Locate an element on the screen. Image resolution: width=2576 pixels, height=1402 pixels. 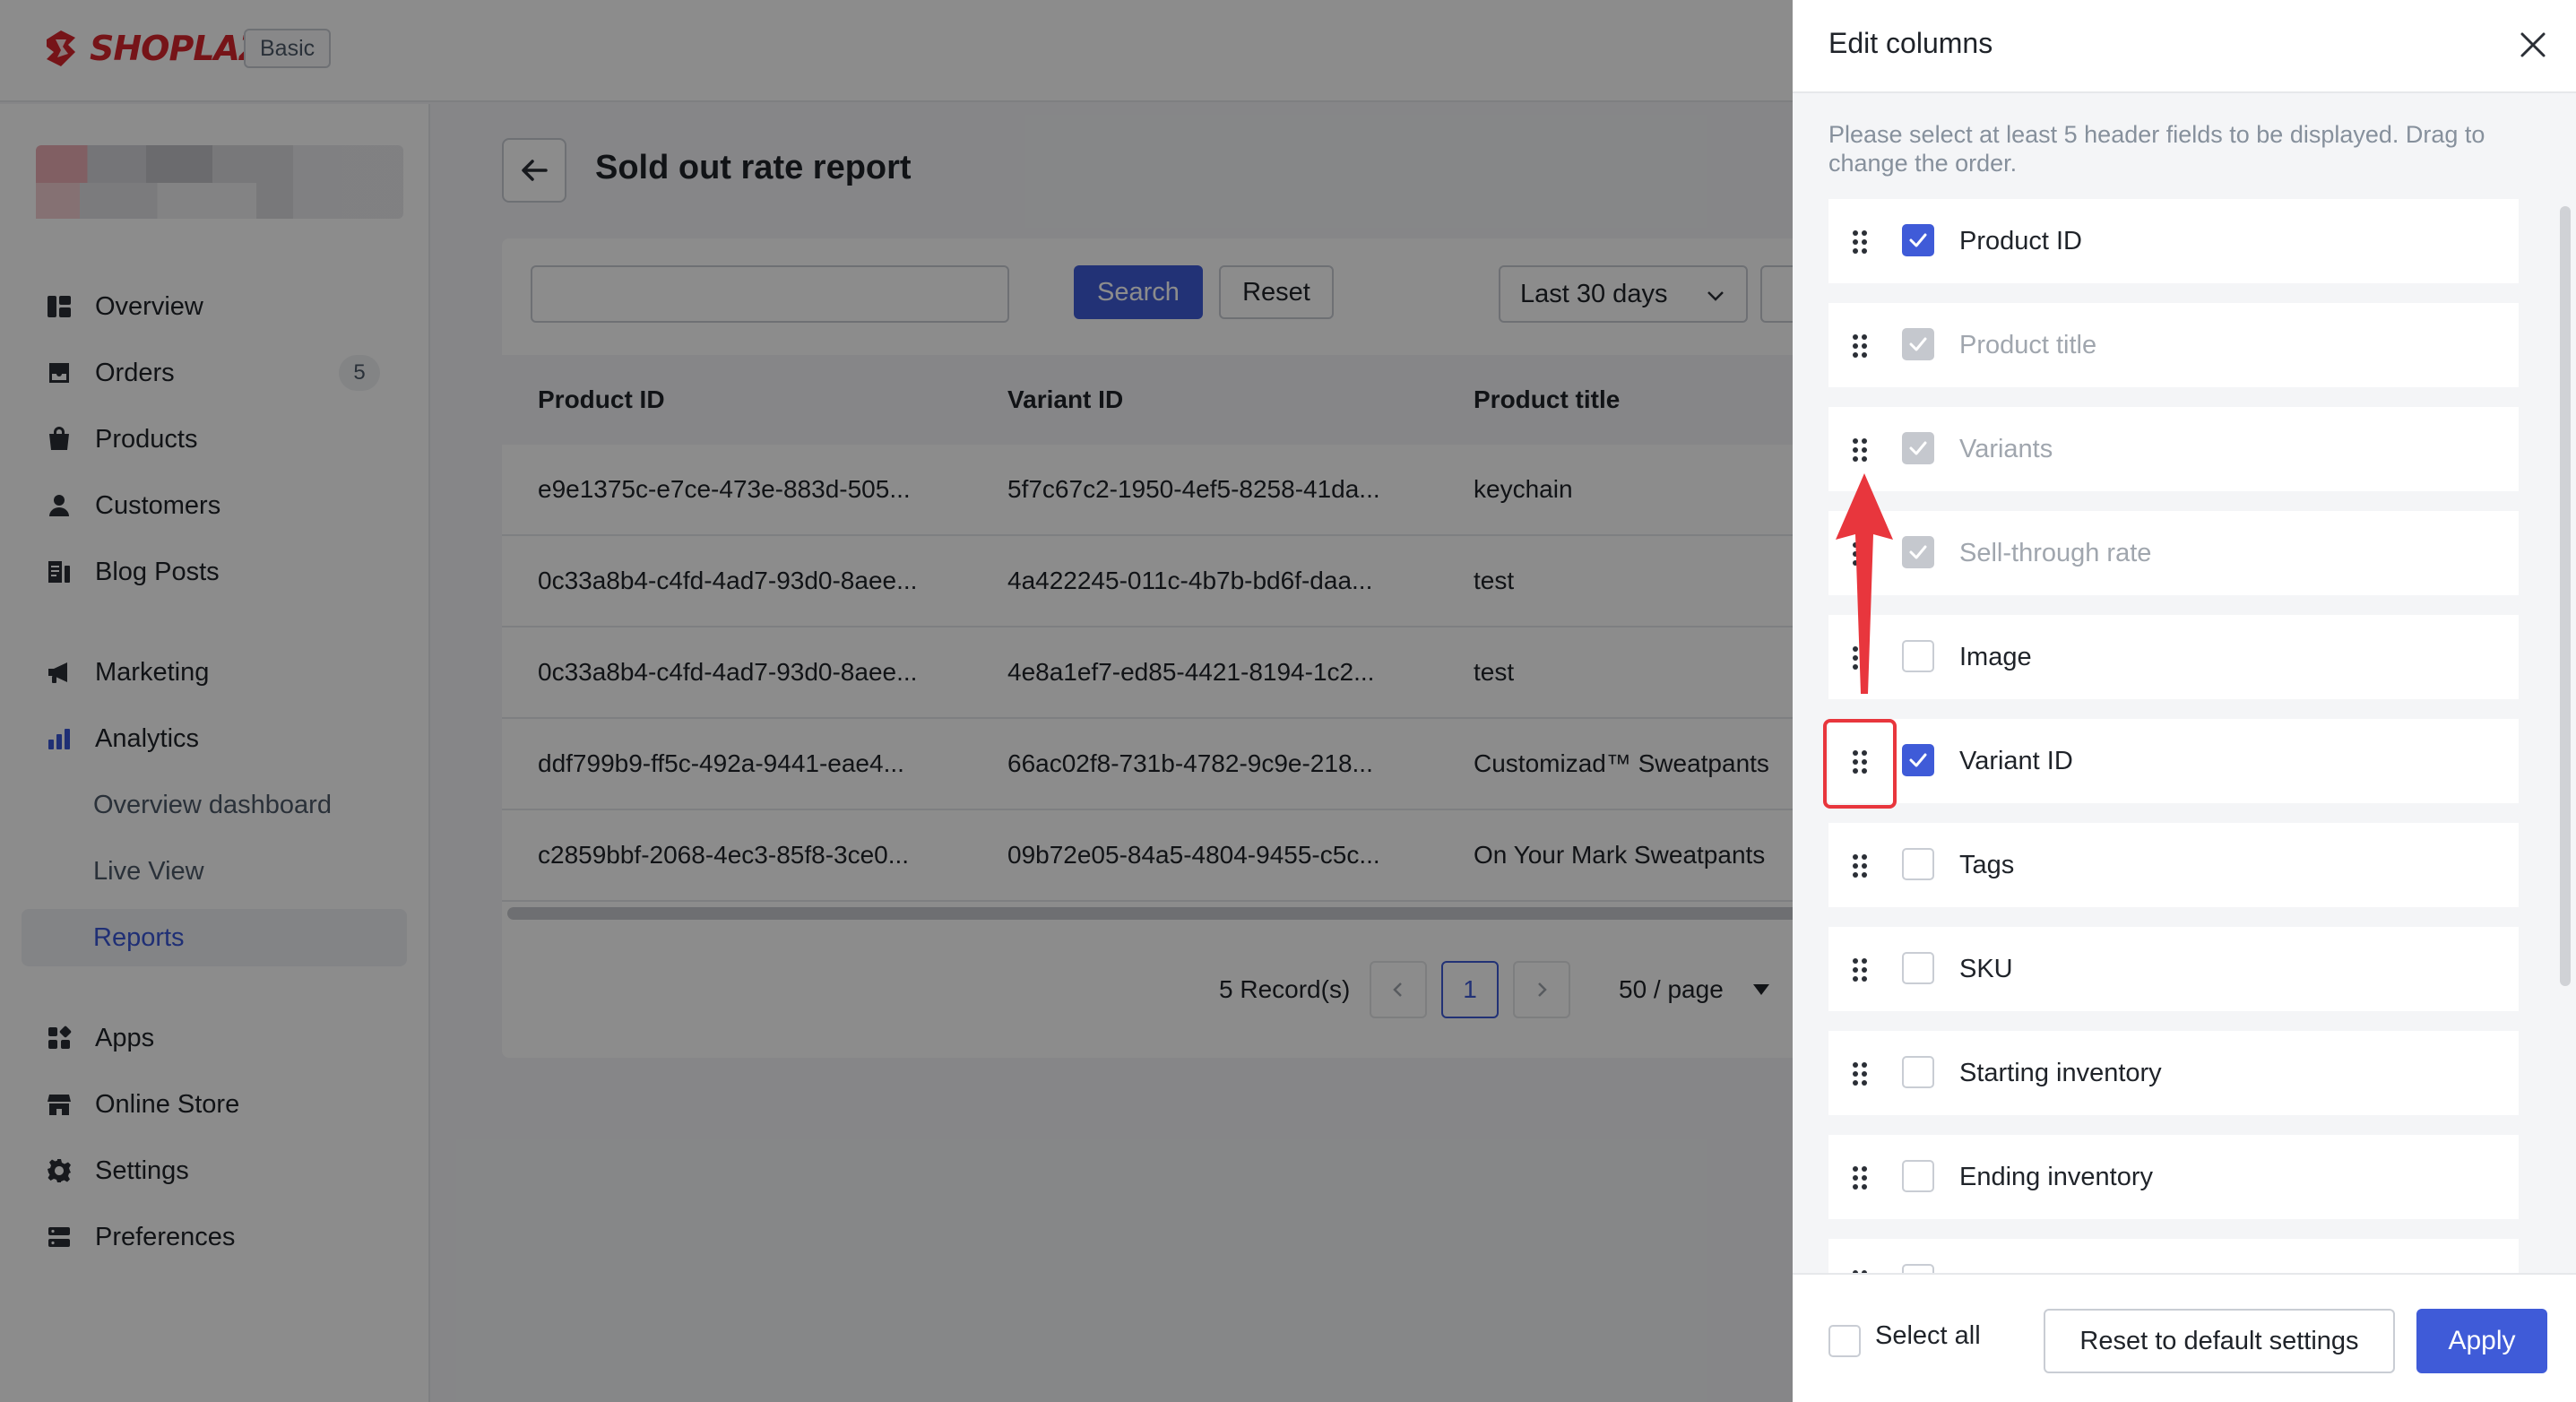
column-label: Sell-through rate is located at coordinates (2055, 553).